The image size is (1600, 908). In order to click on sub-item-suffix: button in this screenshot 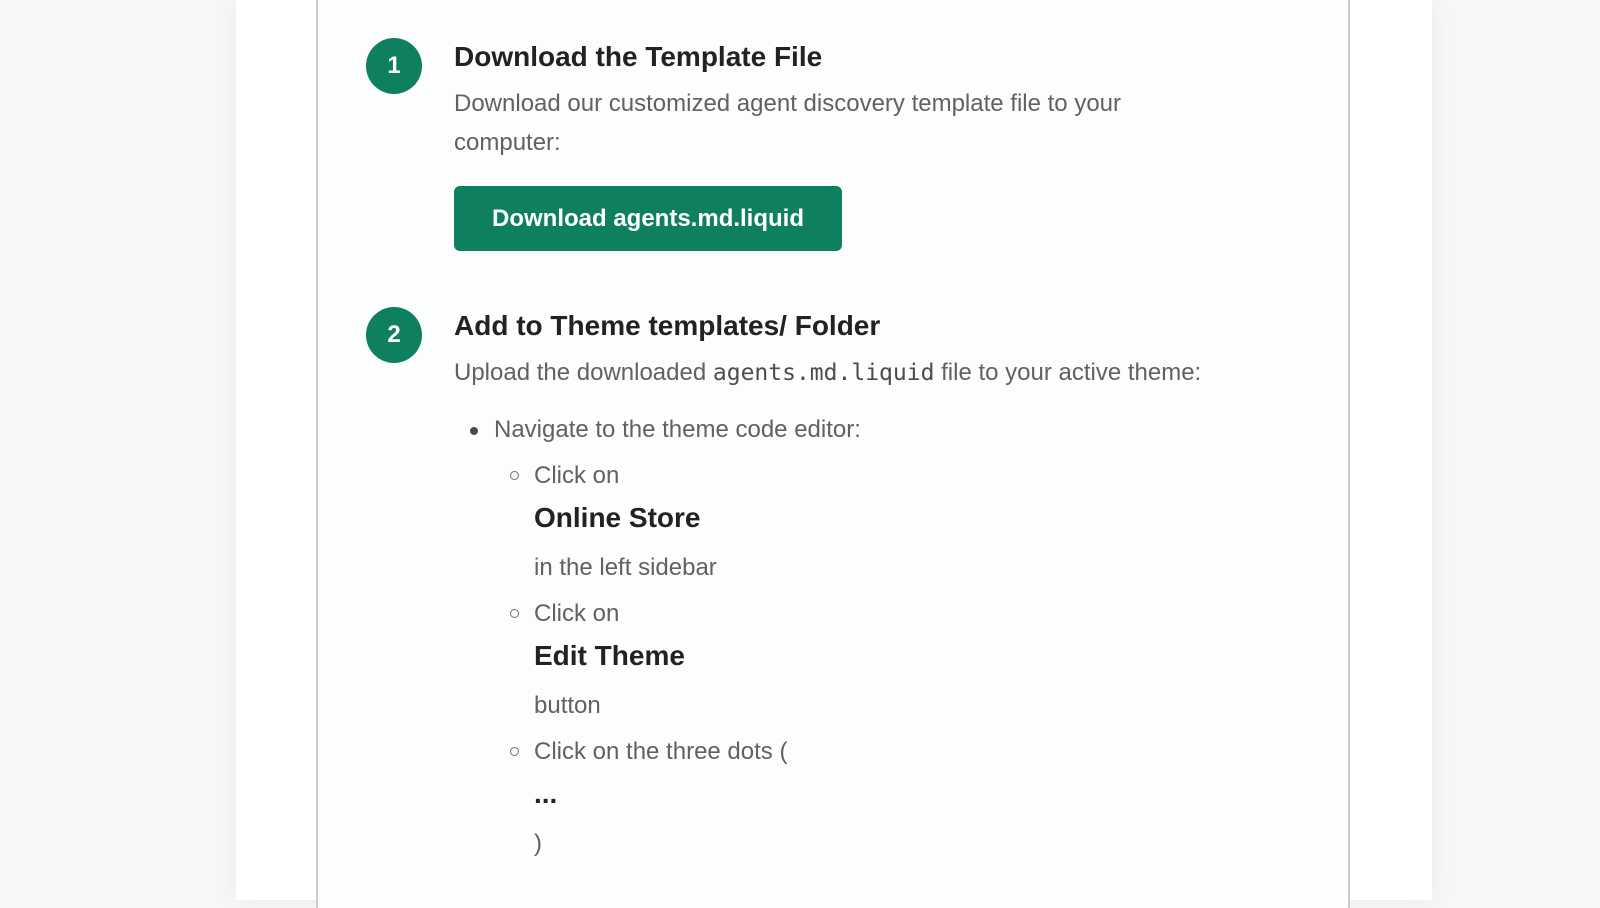, I will do `click(567, 705)`.